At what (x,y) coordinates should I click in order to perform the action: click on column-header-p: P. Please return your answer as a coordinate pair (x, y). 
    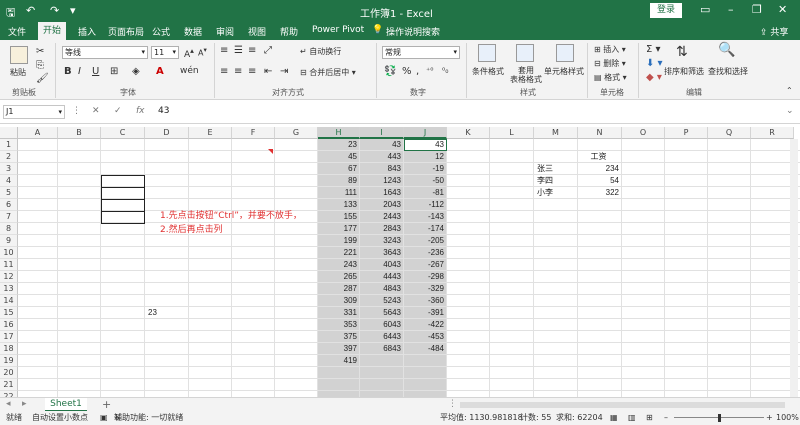
    Looking at the image, I should click on (686, 133).